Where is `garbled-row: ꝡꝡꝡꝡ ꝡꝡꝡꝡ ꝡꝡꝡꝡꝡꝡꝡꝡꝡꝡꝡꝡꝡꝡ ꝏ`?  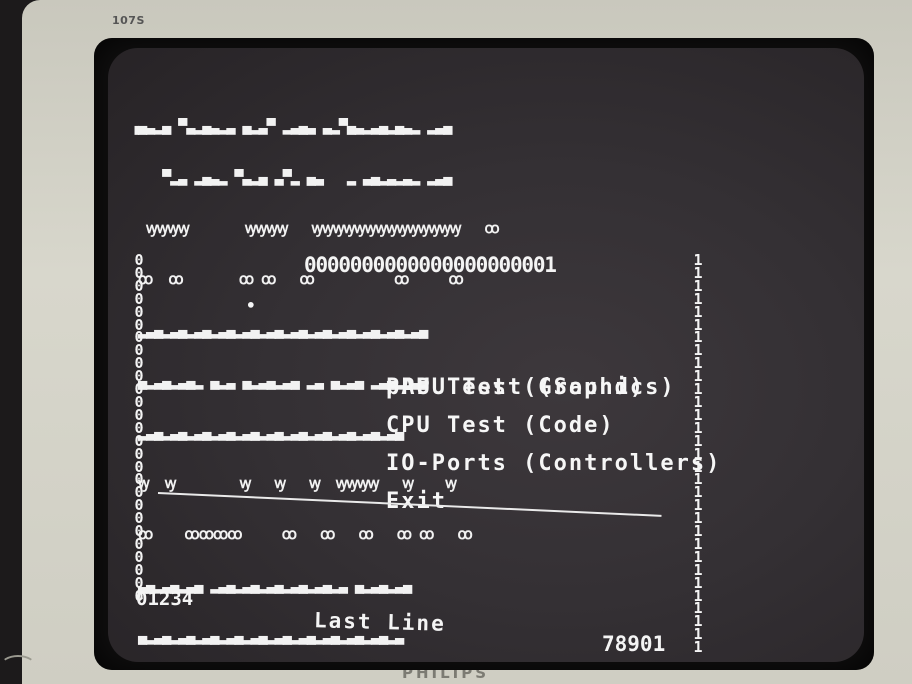
garbled-row: ꝡꝡꝡꝡ ꝡꝡꝡꝡ ꝡꝡꝡꝡꝡꝡꝡꝡꝡꝡꝡꝡꝡꝡ ꝏ is located at coordinates (315, 228).